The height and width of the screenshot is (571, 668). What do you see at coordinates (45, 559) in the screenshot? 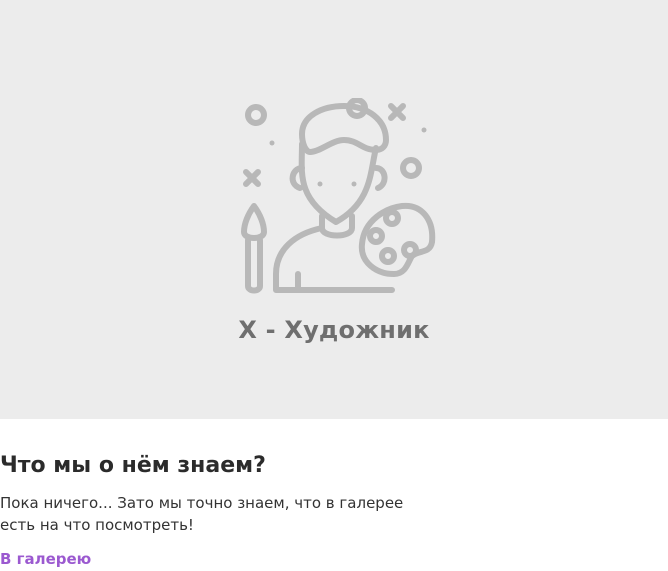
I see `gallery-link: В галерею` at bounding box center [45, 559].